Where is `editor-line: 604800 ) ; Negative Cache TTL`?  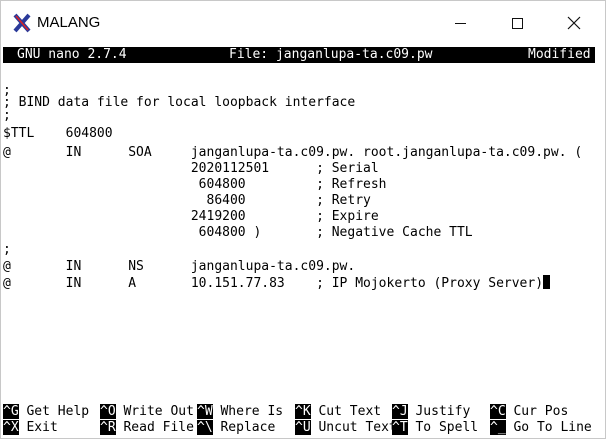
editor-line: 604800 ) ; Negative Cache TTL is located at coordinates (238, 232).